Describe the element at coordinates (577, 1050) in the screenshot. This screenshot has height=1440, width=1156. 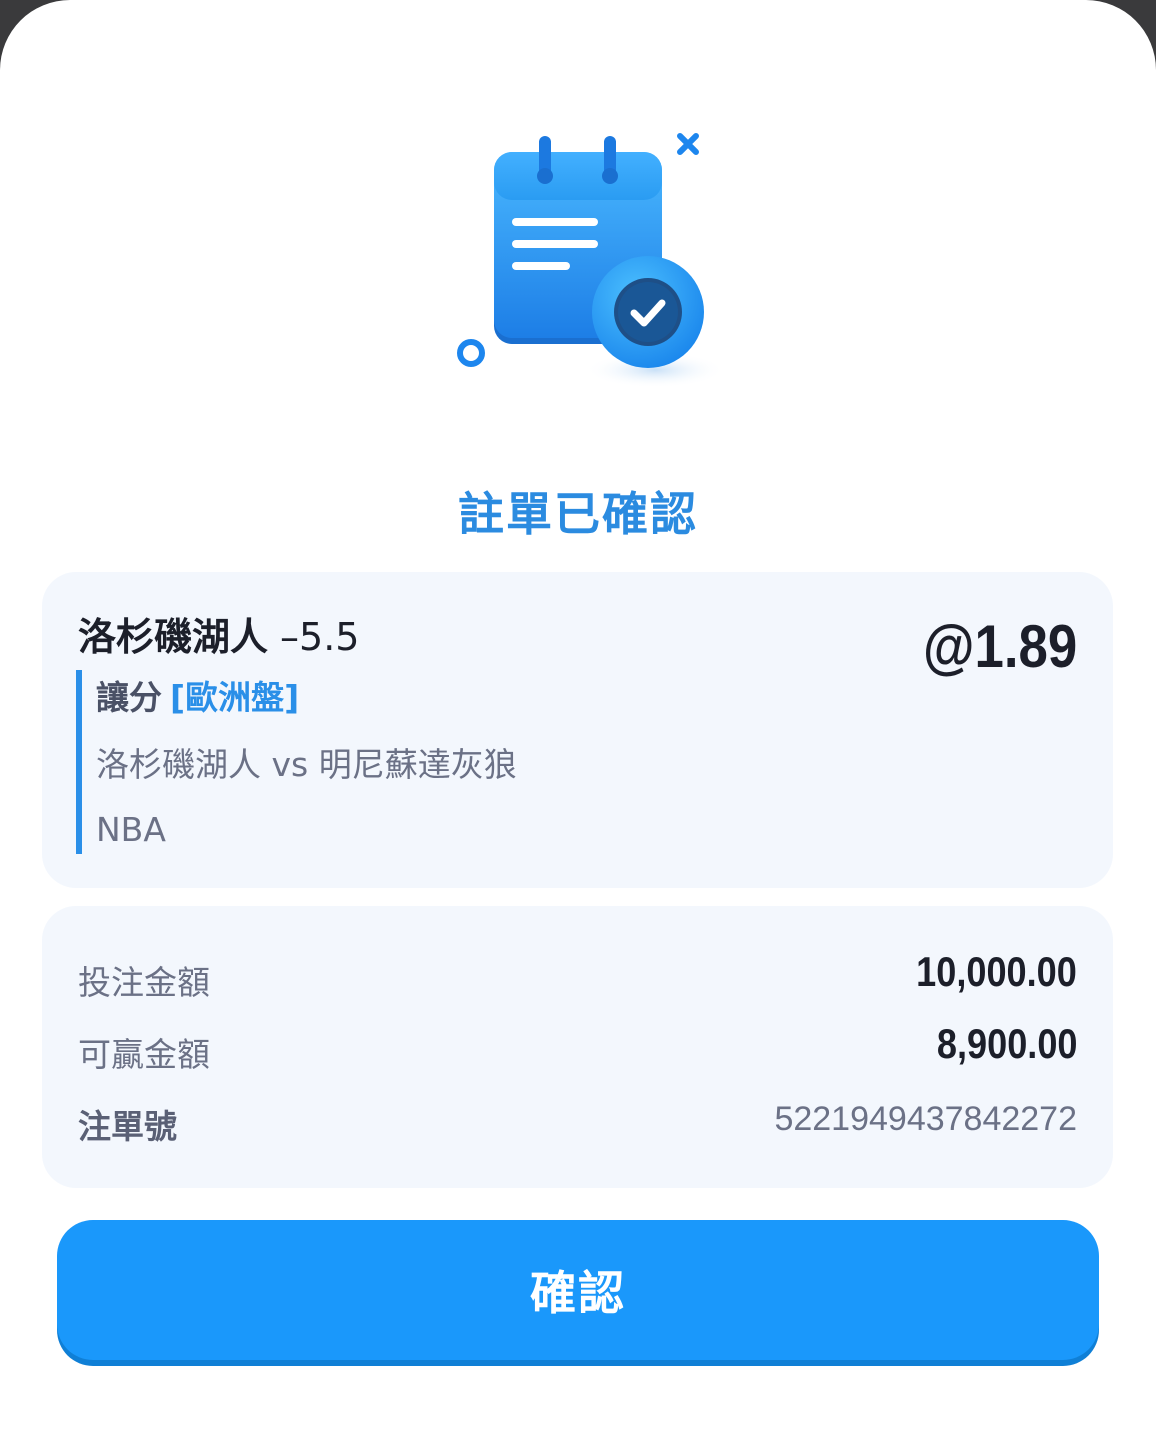
I see `potential-win-row: 可贏金額 8,900.00` at that location.